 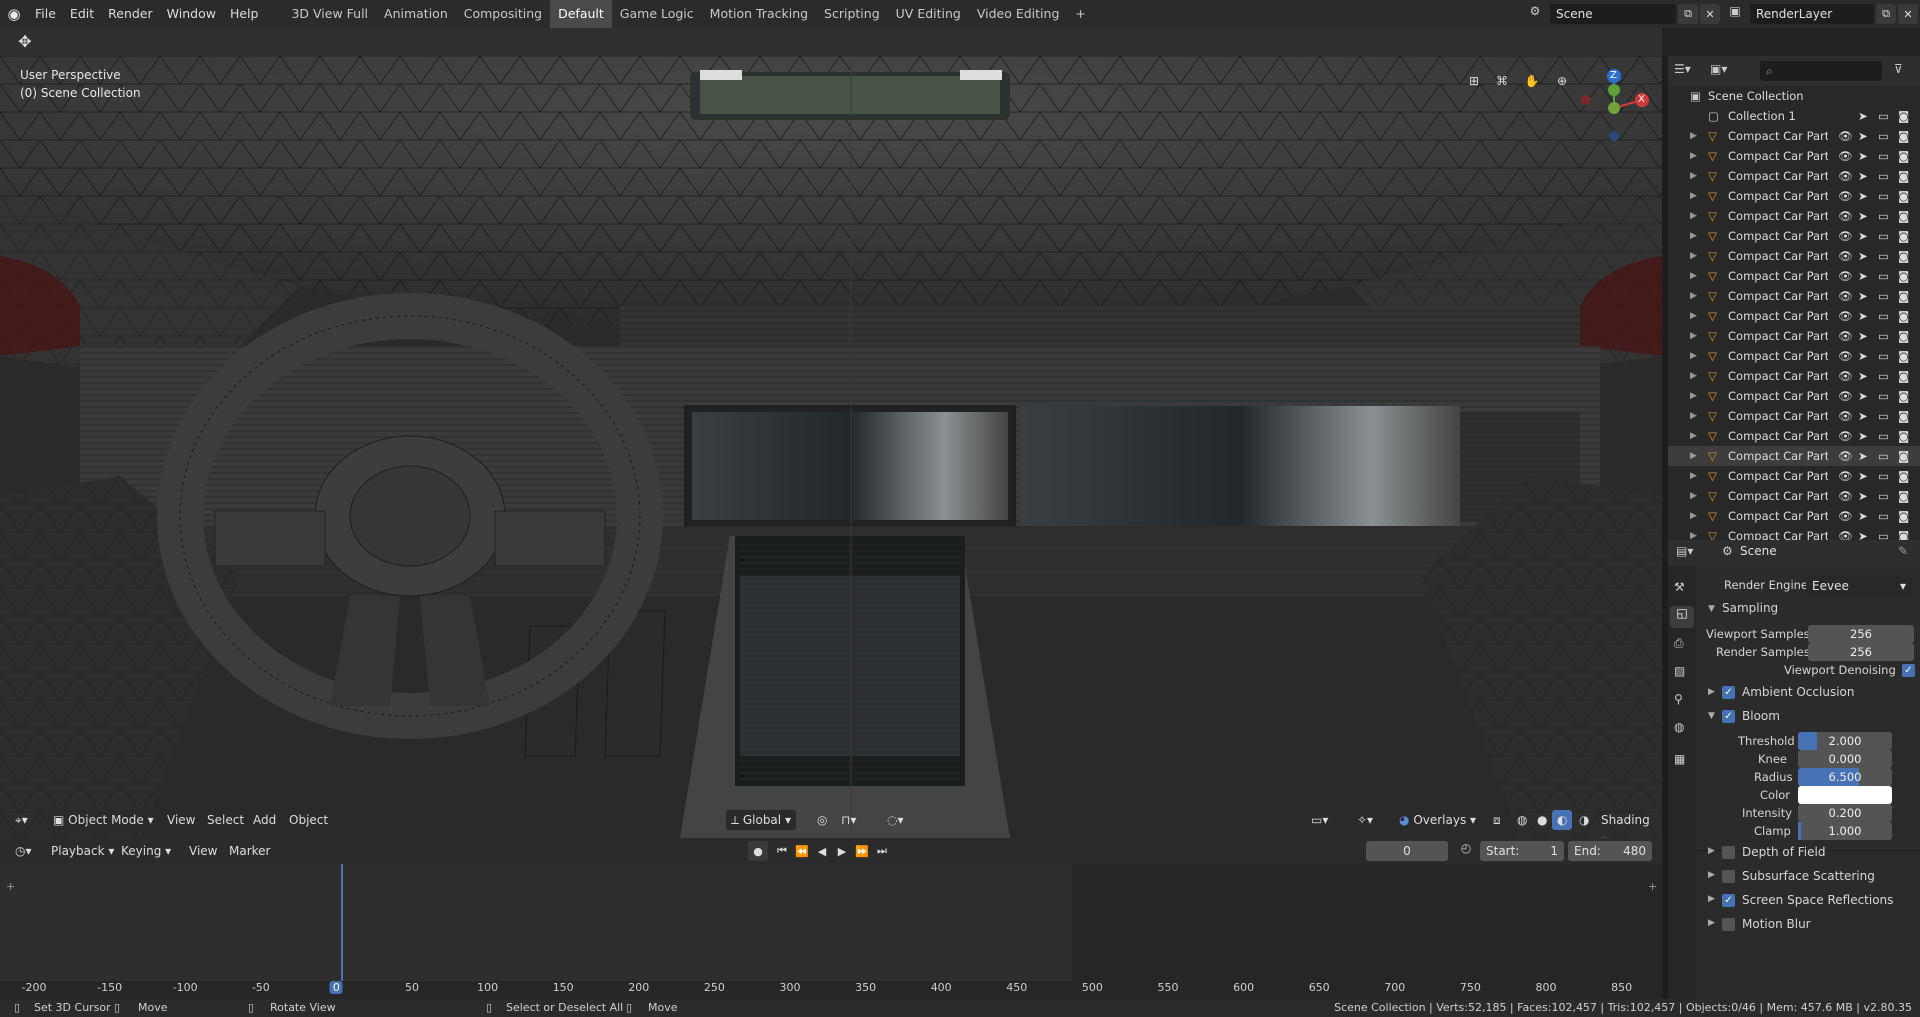 What do you see at coordinates (1407, 851) in the screenshot?
I see `current-frame-field: 0` at bounding box center [1407, 851].